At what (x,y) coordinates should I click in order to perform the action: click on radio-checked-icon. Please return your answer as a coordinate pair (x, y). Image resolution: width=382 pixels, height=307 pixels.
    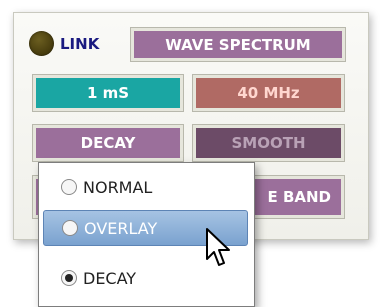
    Looking at the image, I should click on (69, 278).